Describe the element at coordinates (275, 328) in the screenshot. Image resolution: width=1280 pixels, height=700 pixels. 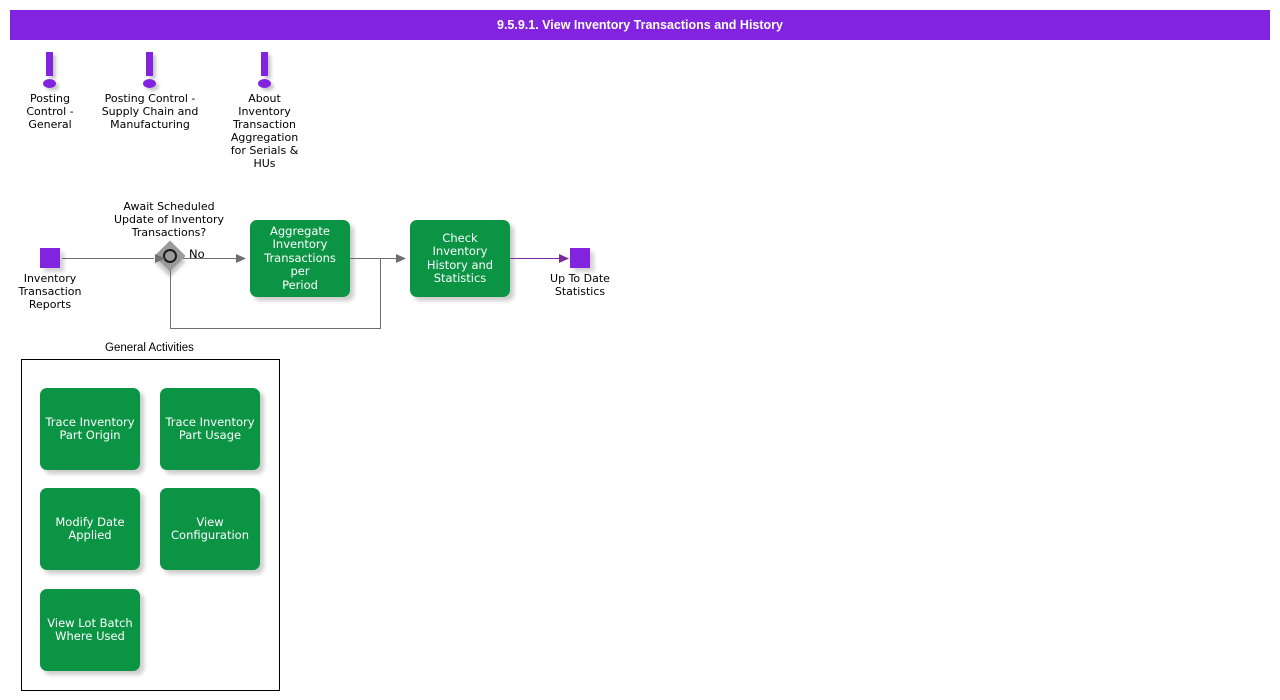
I see `connector-loop-across` at that location.